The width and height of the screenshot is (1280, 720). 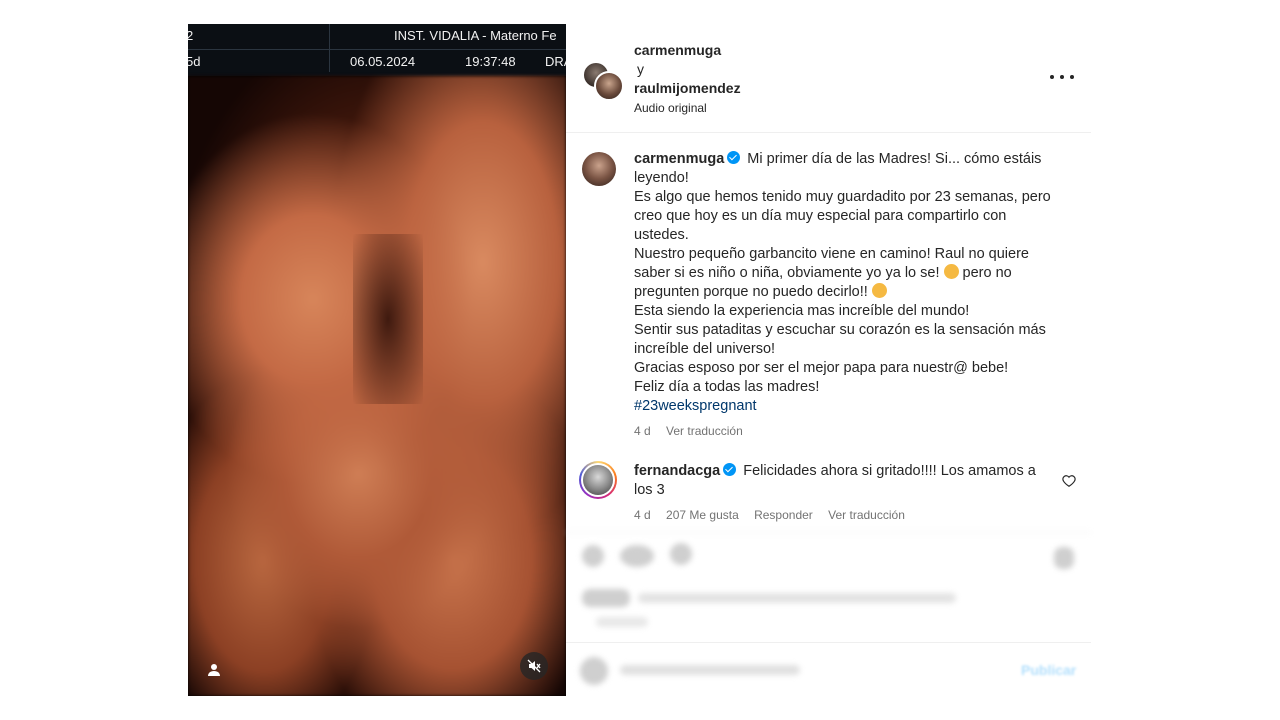 I want to click on caption-line: Feliz día a todas las madres!, so click(x=727, y=387).